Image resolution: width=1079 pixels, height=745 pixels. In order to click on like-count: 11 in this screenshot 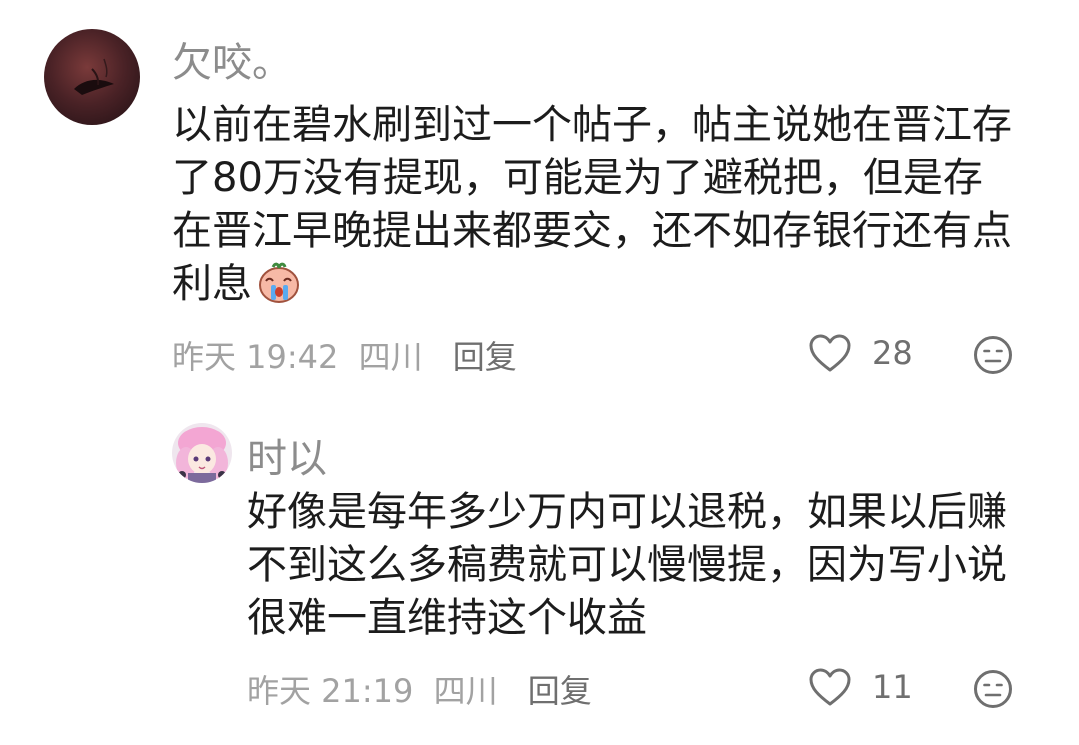, I will do `click(892, 687)`.